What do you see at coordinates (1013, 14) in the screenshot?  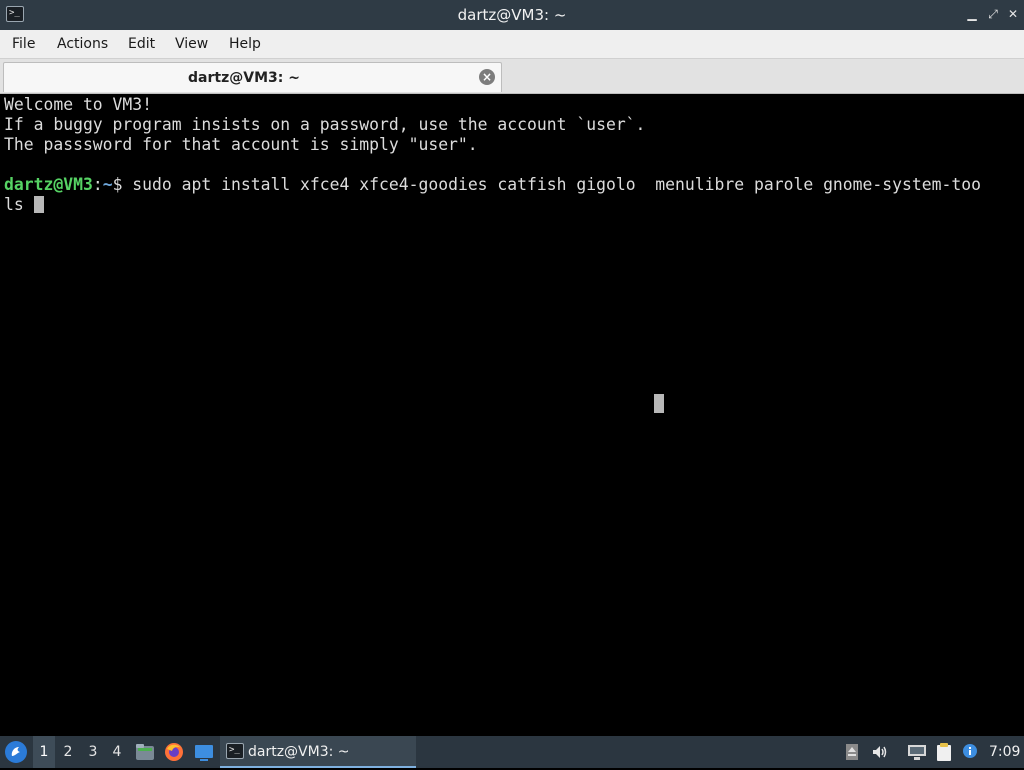 I see `close-button: ✕` at bounding box center [1013, 14].